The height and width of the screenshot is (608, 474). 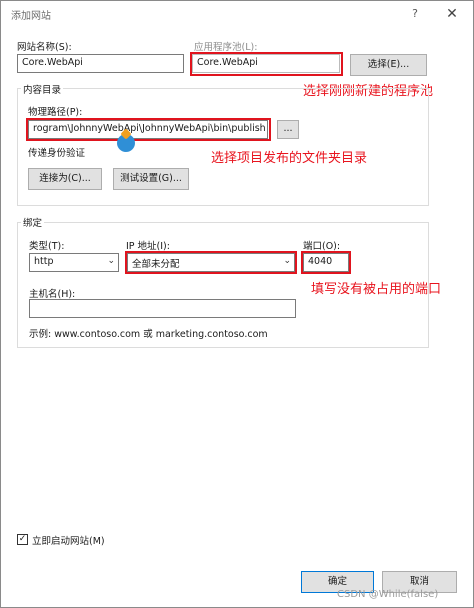 I want to click on type-select: http ⌄, so click(x=74, y=262).